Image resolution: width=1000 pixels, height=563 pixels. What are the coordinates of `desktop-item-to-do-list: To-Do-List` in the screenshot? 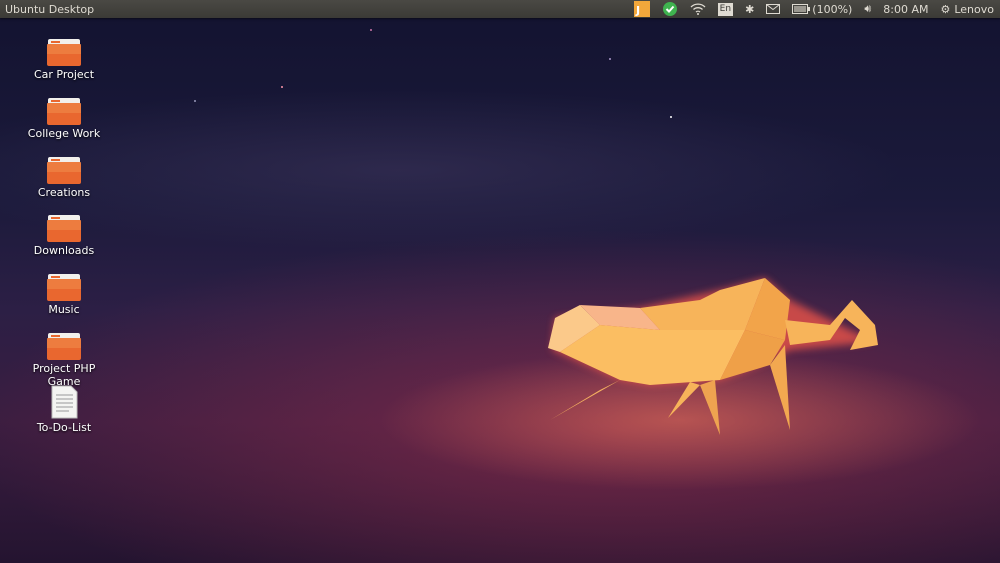 It's located at (64, 409).